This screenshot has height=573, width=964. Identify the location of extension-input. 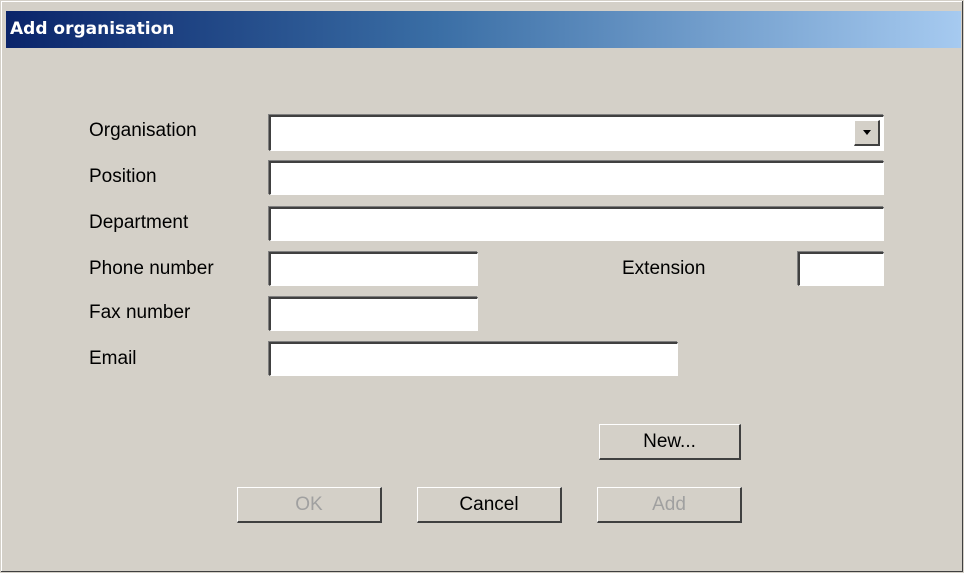
(841, 269).